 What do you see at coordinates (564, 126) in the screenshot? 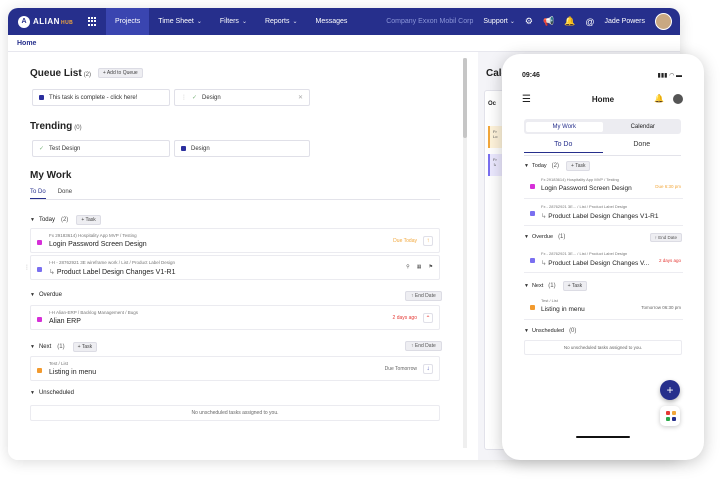
I see `segment-my-work: My Work` at bounding box center [564, 126].